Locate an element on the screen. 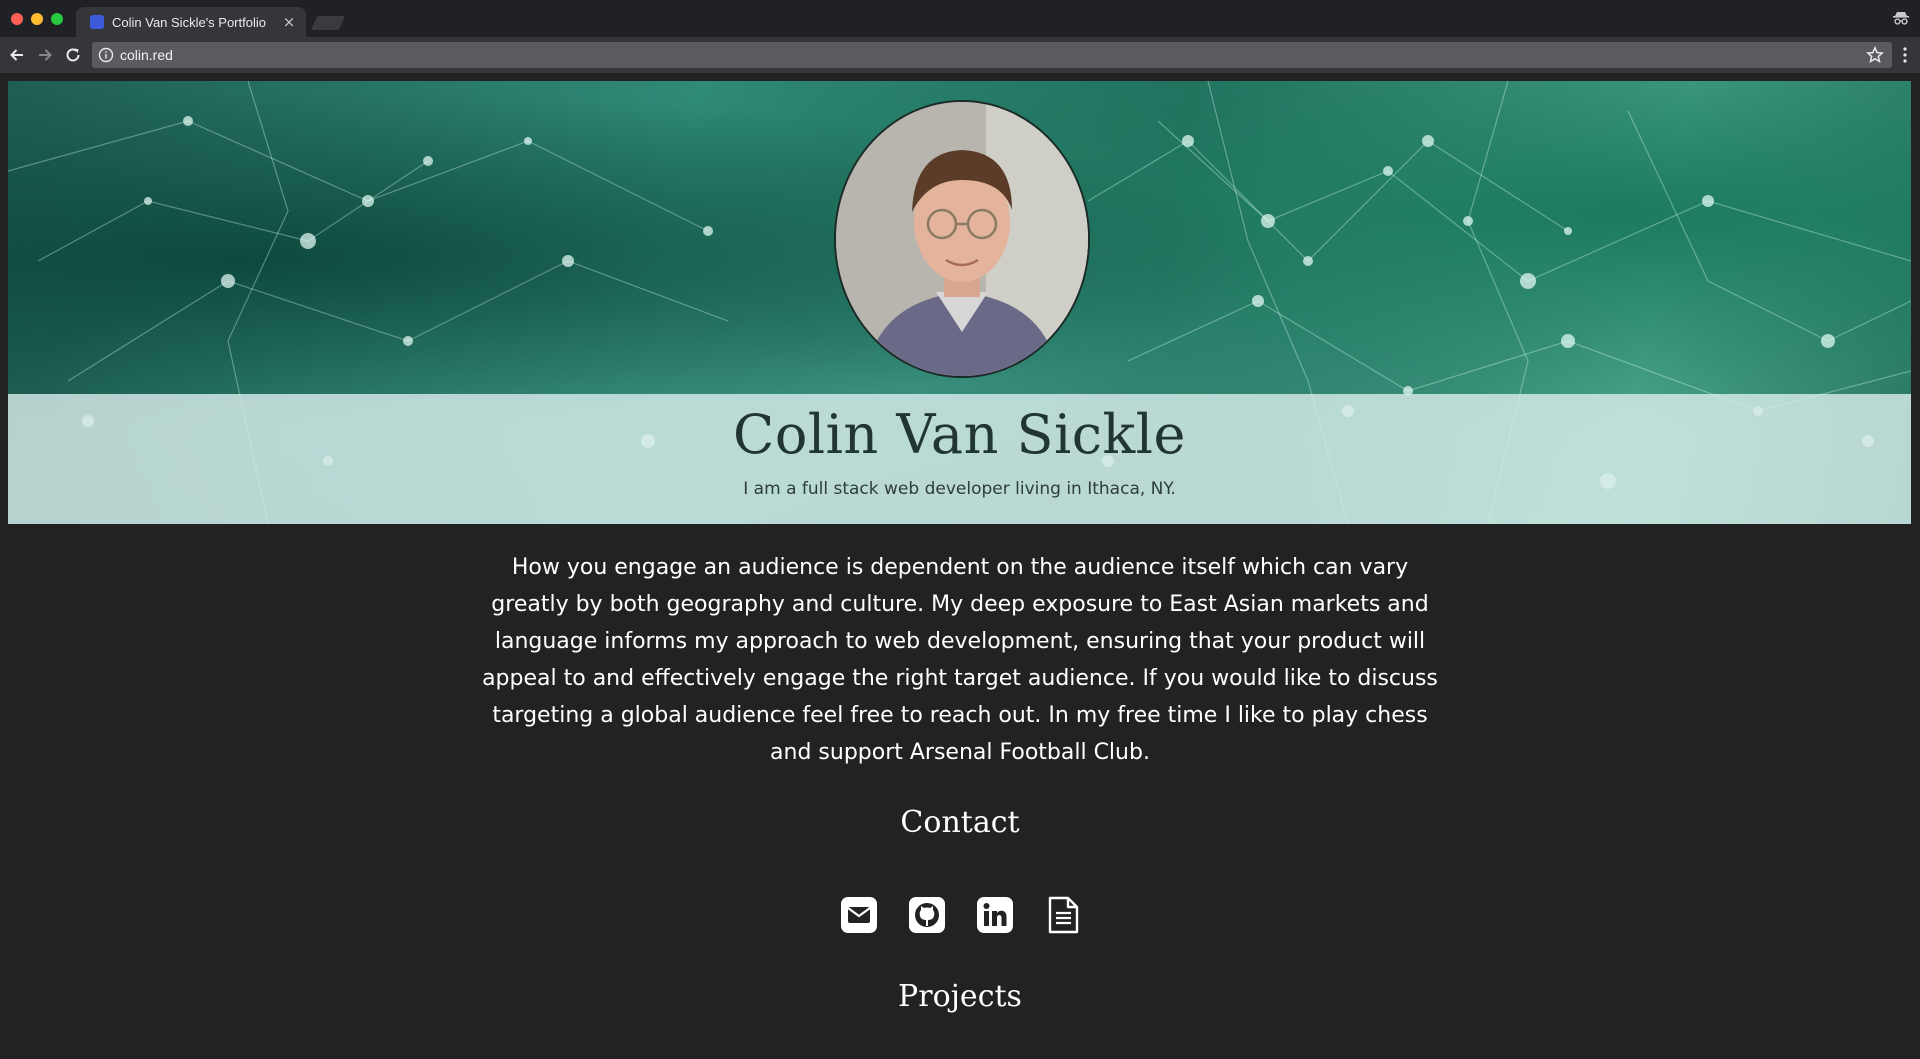 The image size is (1920, 1059). info-icon is located at coordinates (106, 55).